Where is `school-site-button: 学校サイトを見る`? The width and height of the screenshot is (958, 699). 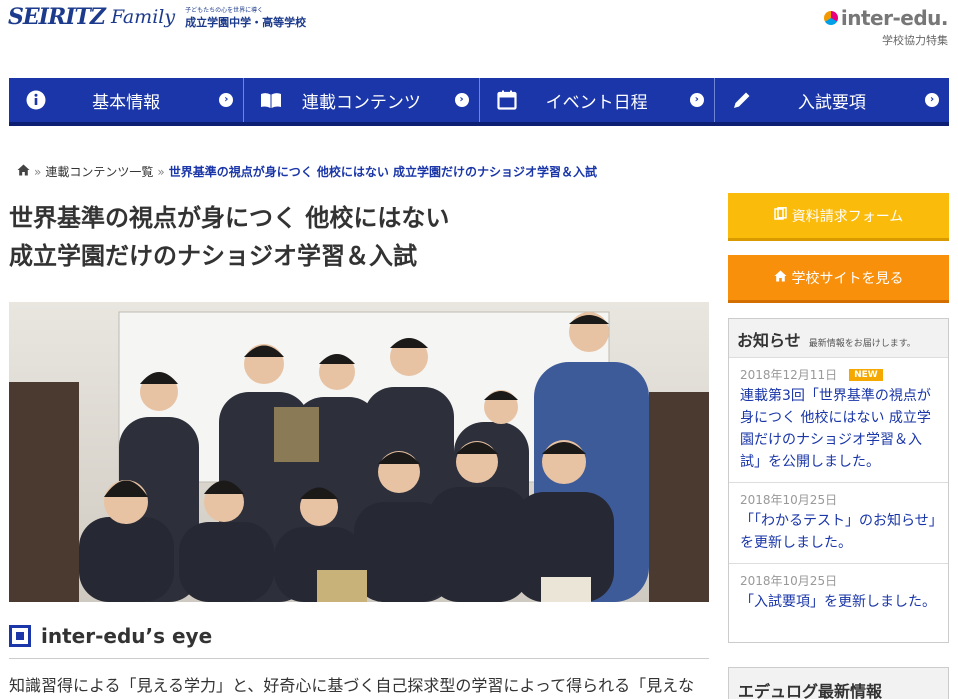 school-site-button: 学校サイトを見る is located at coordinates (838, 279).